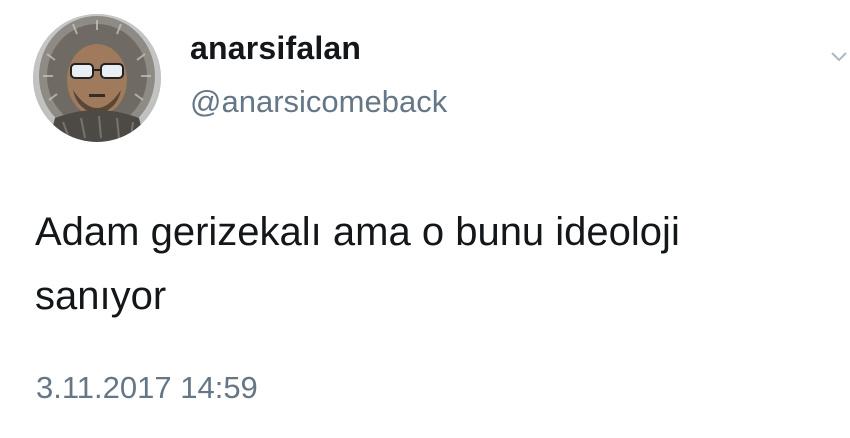 The width and height of the screenshot is (850, 438). Describe the element at coordinates (101, 296) in the screenshot. I see `tweet-text-line: sanıyor` at that location.